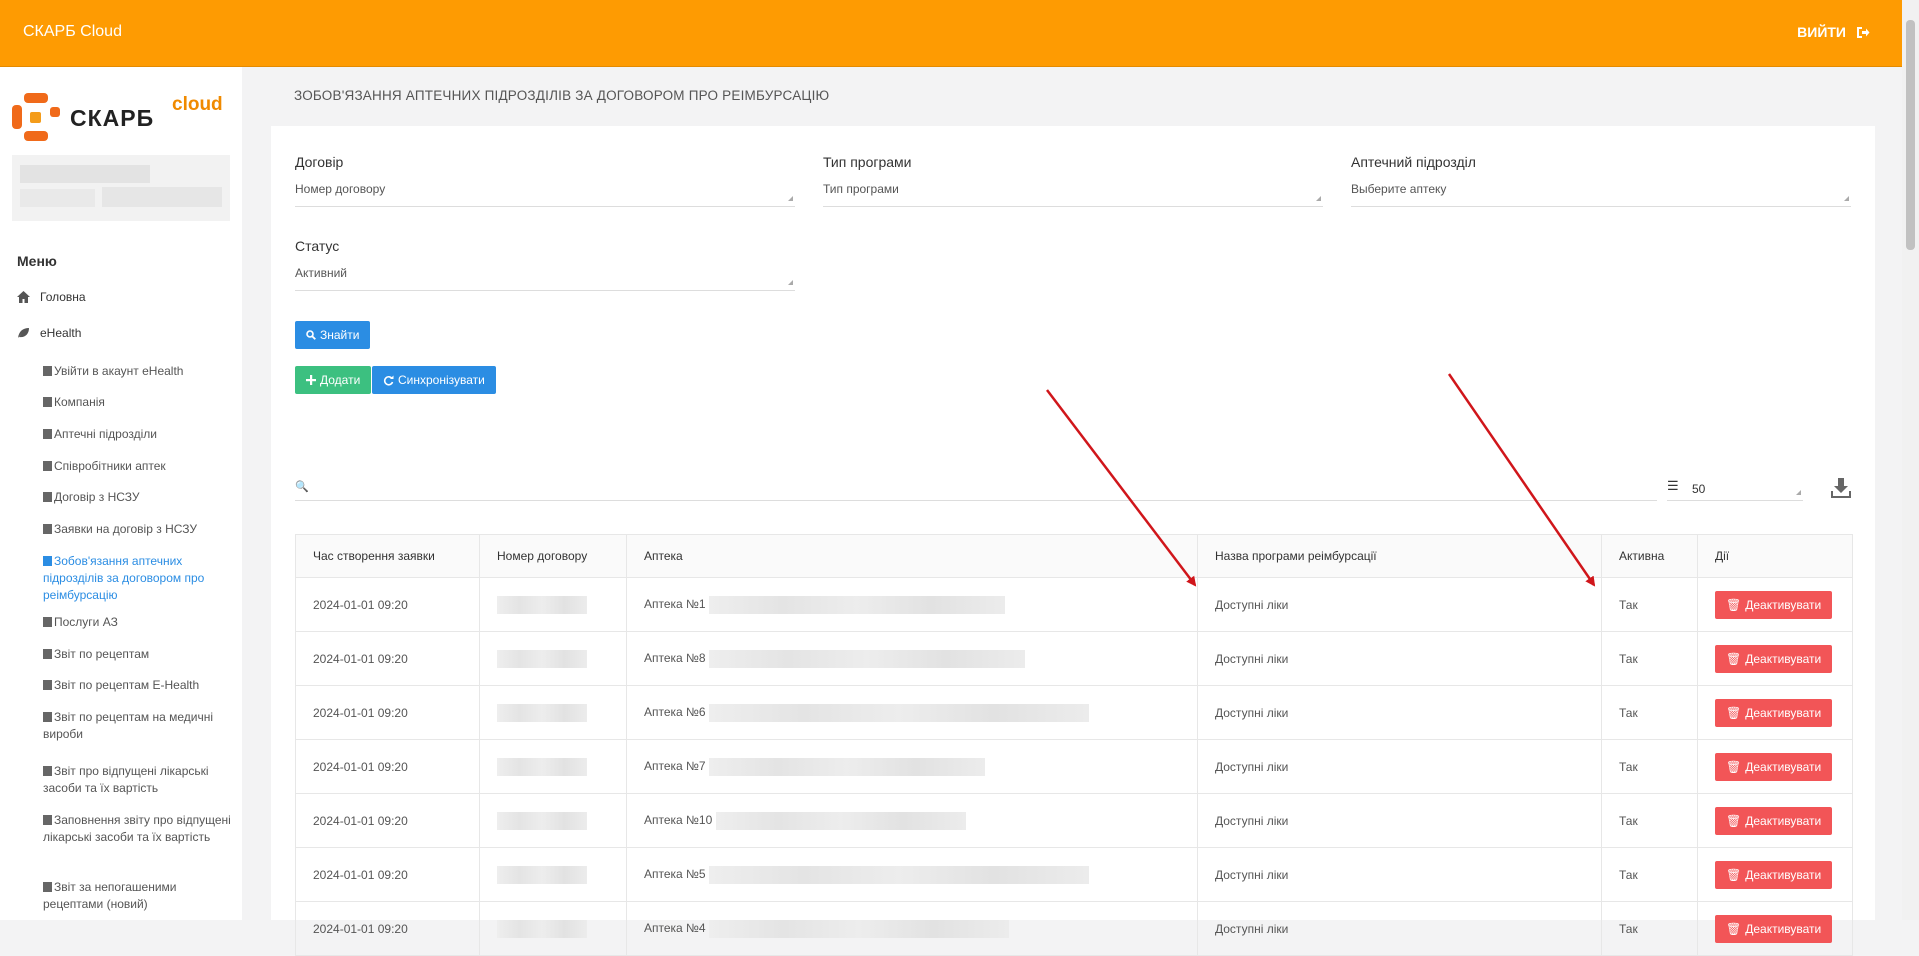 The width and height of the screenshot is (1919, 956). I want to click on contract-select: Номер договору, so click(545, 194).